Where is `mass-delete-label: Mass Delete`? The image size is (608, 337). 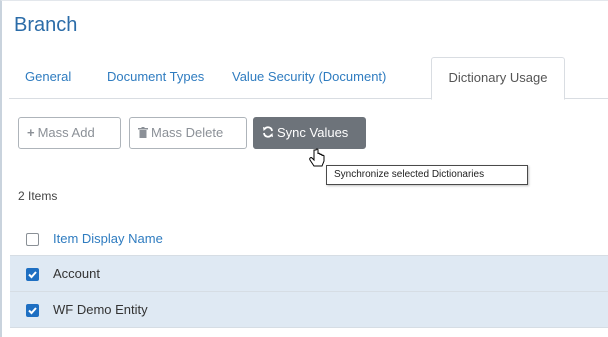
mass-delete-label: Mass Delete is located at coordinates (187, 132).